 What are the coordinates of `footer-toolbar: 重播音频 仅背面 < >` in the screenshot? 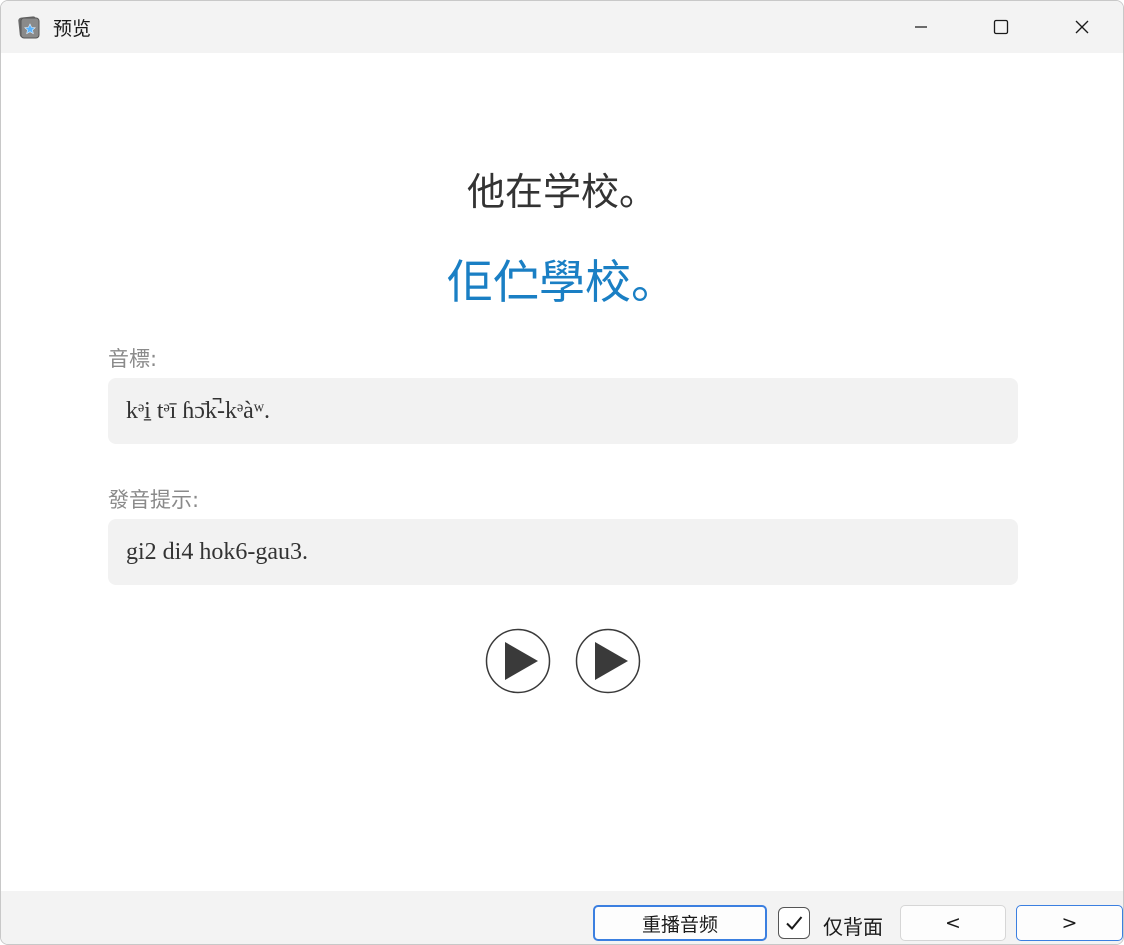 It's located at (562, 917).